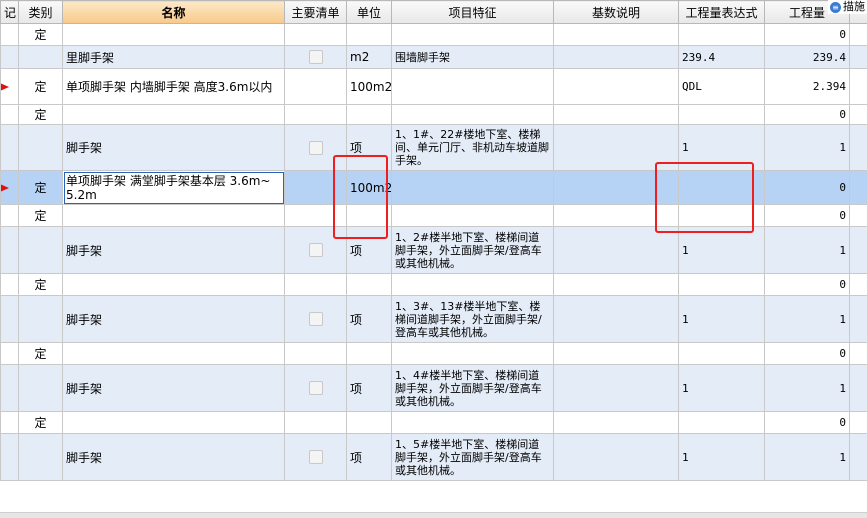  I want to click on table-row: 定单项脚手架 内墙脚手架 高度3.6m以内 100m2 QDL 2.394, so click(433, 86).